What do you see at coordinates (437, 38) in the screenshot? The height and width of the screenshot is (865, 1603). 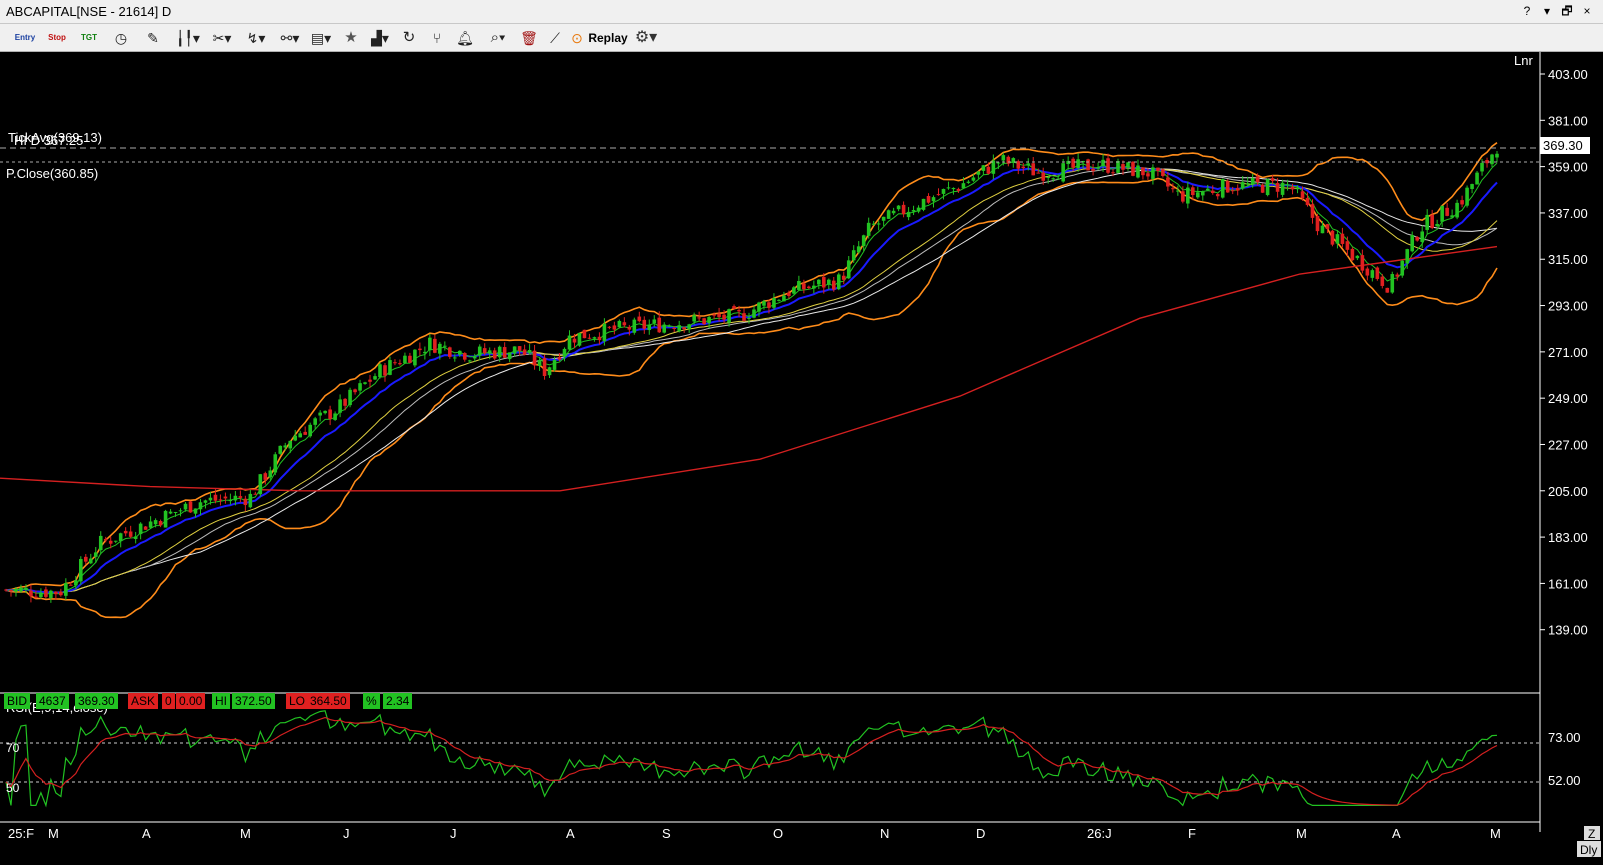 I see `fork-icon: ⑂` at bounding box center [437, 38].